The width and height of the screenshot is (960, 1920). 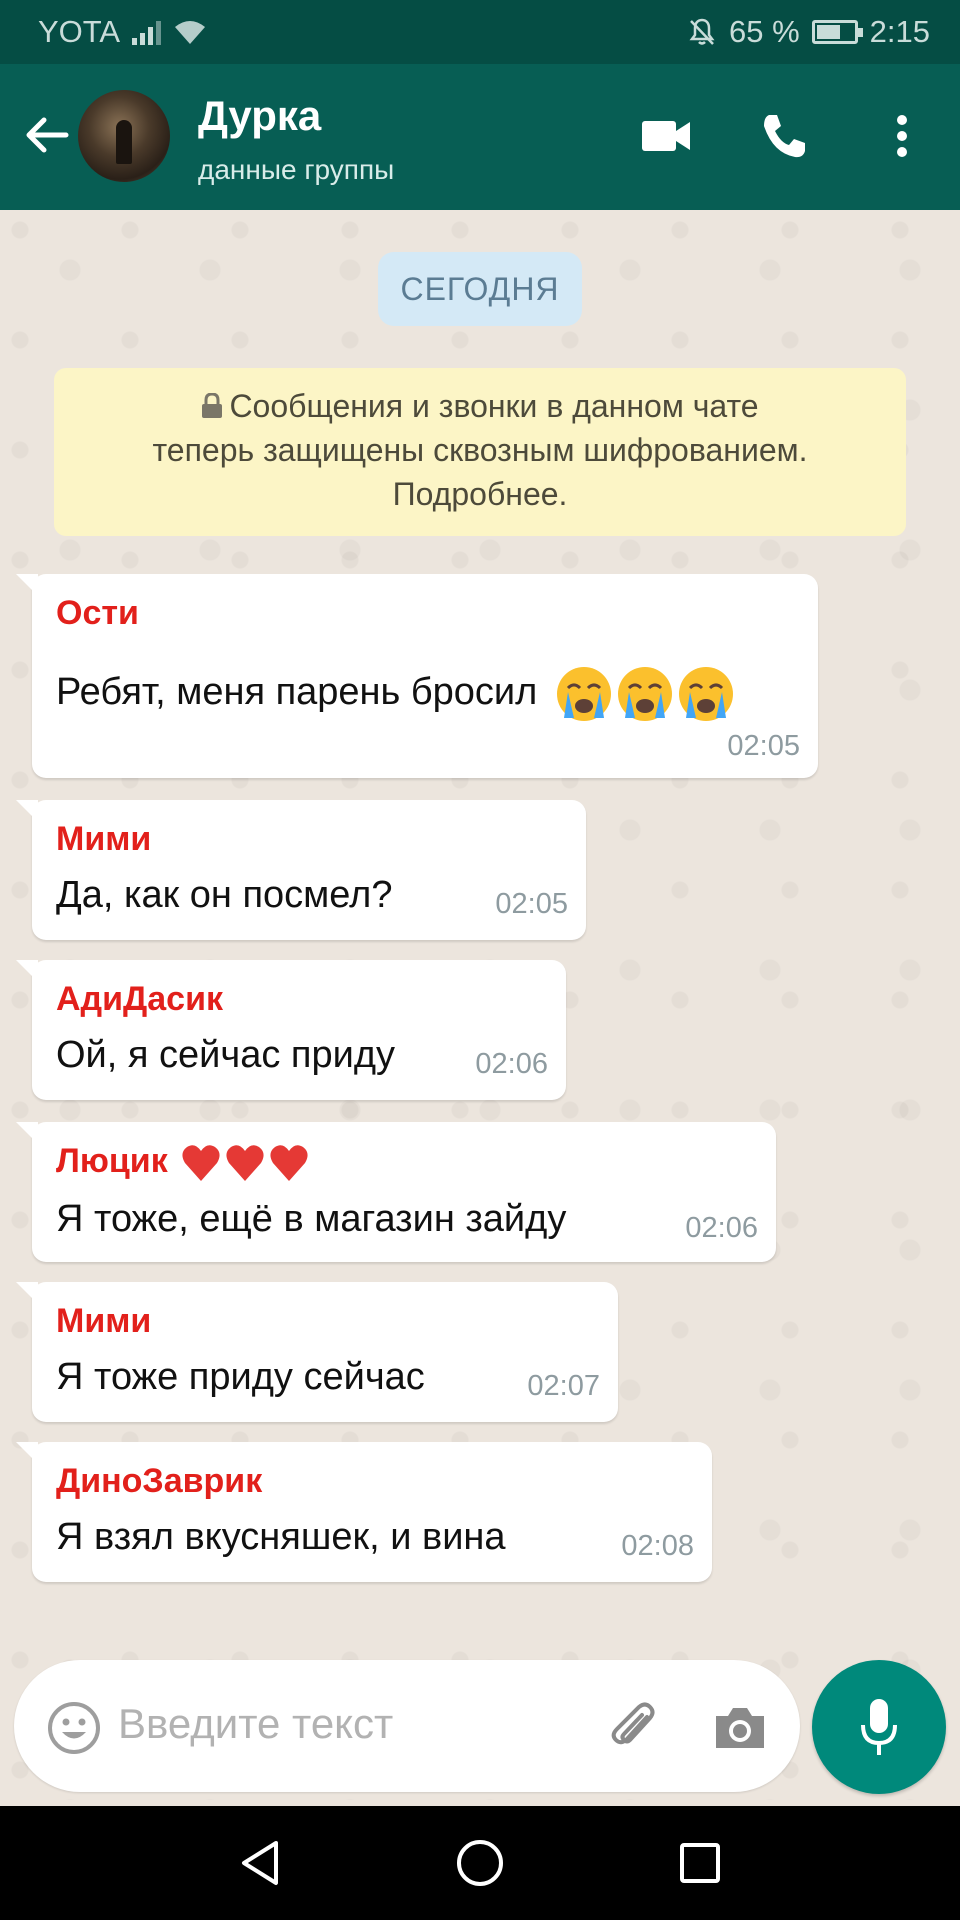 I want to click on battery-icon, so click(x=837, y=32).